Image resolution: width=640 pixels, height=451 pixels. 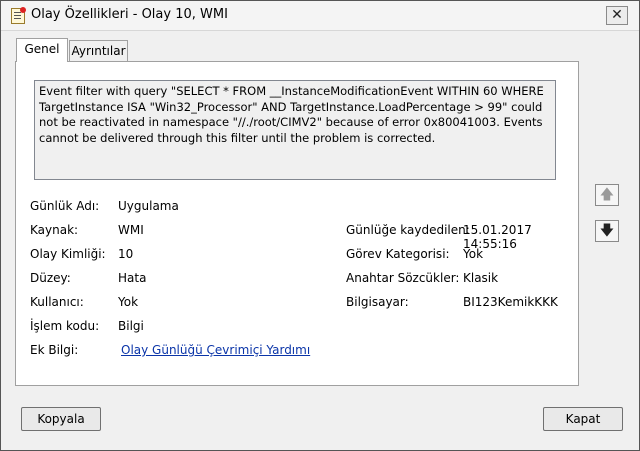 I want to click on logged-label: Günlüğe kaydedilen:, so click(x=408, y=230).